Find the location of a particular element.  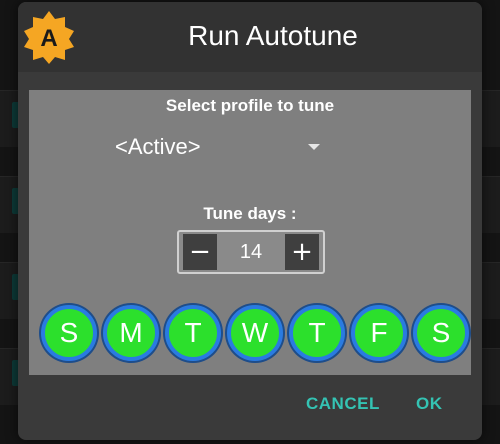

decrement-button: − is located at coordinates (200, 252).